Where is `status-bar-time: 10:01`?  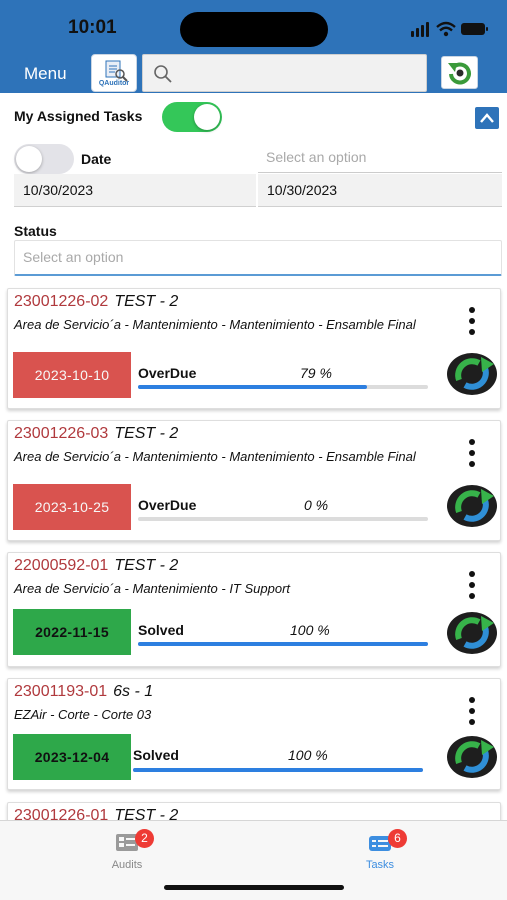 status-bar-time: 10:01 is located at coordinates (92, 27).